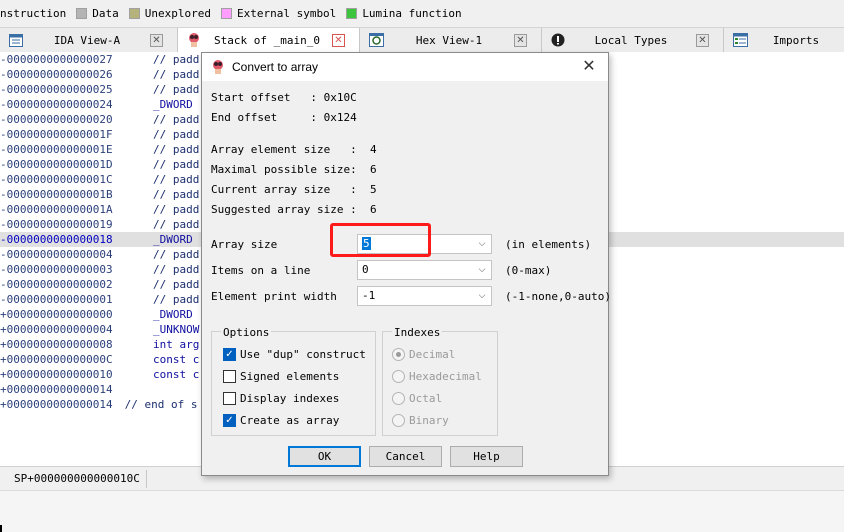  Describe the element at coordinates (56, 74) in the screenshot. I see `line-address: -0000000000000026` at that location.